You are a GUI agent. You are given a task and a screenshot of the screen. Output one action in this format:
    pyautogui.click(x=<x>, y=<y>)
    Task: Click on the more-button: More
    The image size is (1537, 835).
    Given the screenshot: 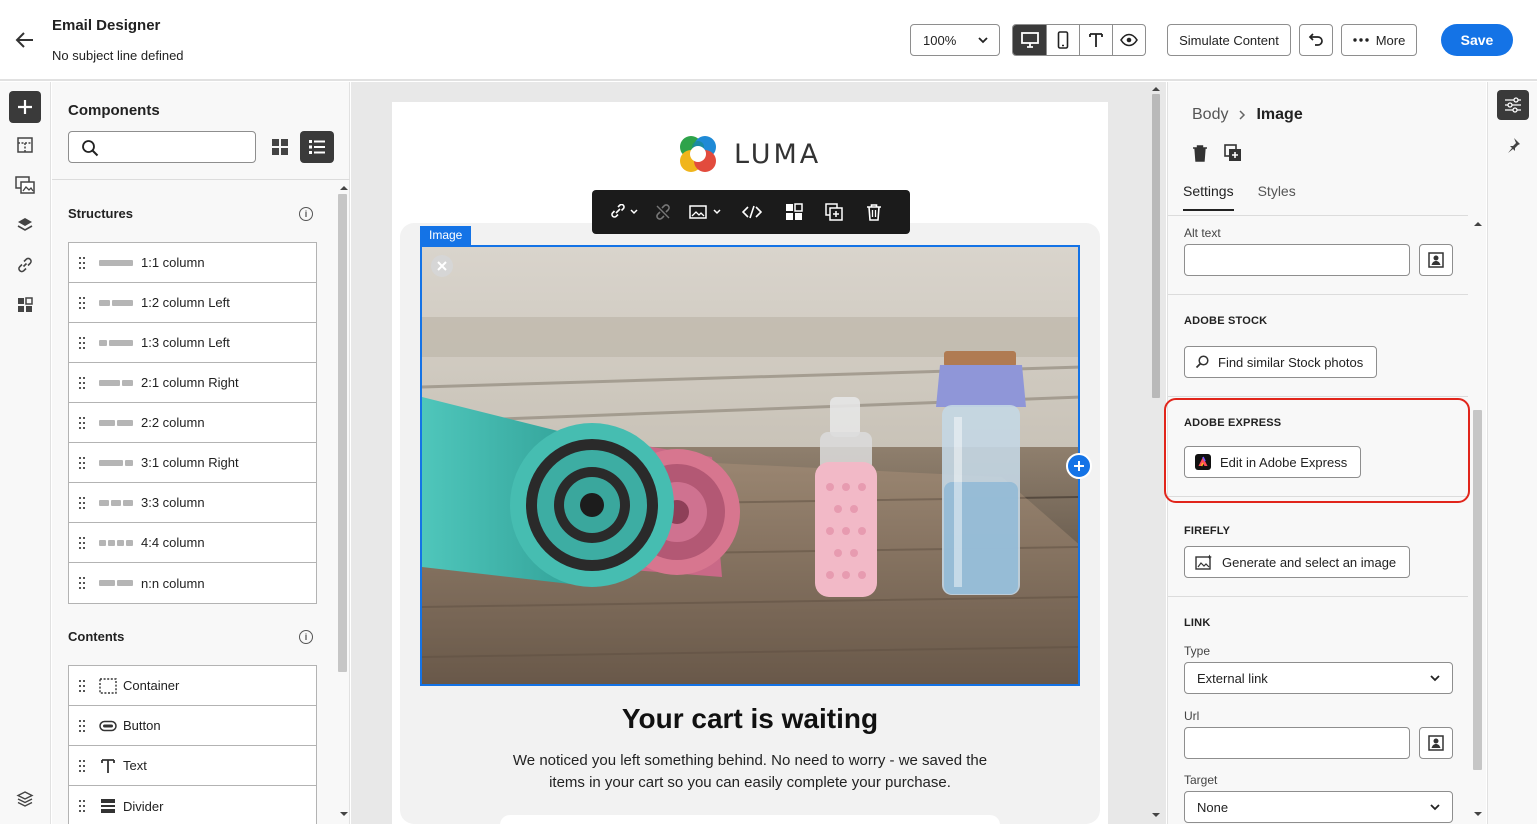 What is the action you would take?
    pyautogui.click(x=1379, y=40)
    